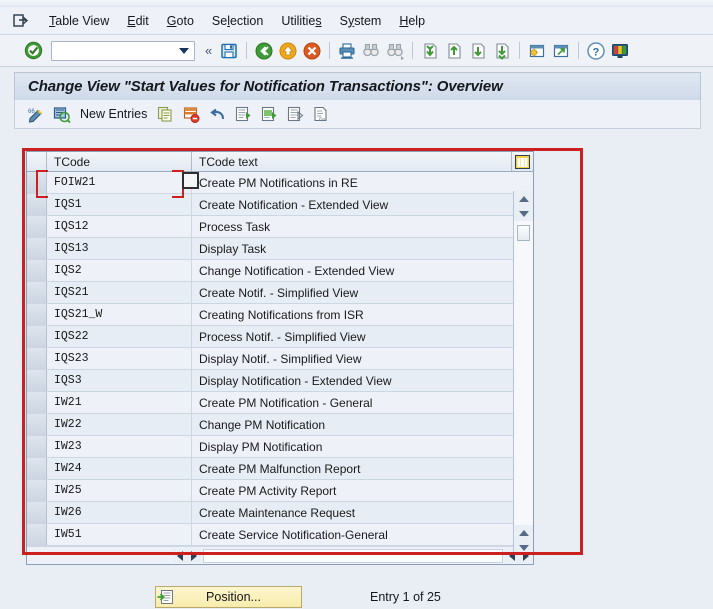 The width and height of the screenshot is (713, 609). What do you see at coordinates (119, 292) in the screenshot?
I see `cell-tcode: IQS21` at bounding box center [119, 292].